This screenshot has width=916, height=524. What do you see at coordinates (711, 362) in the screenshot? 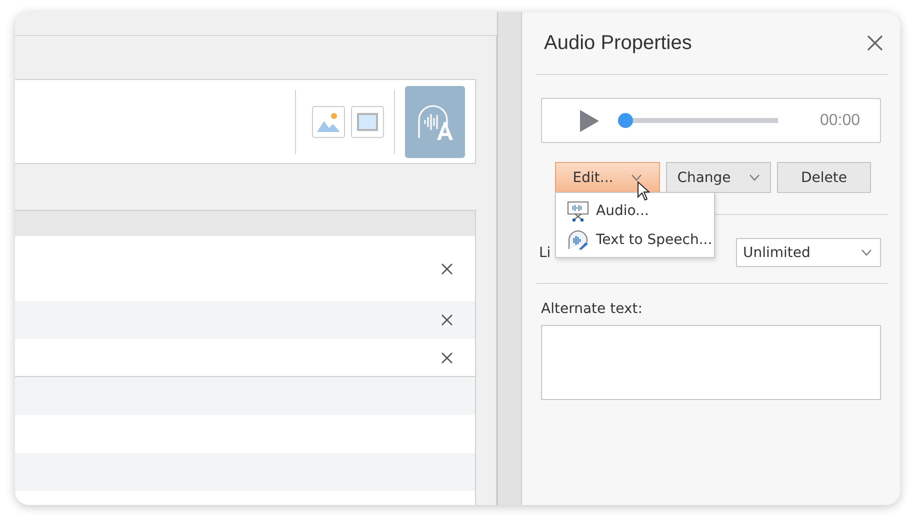
I see `alternate-text-field` at bounding box center [711, 362].